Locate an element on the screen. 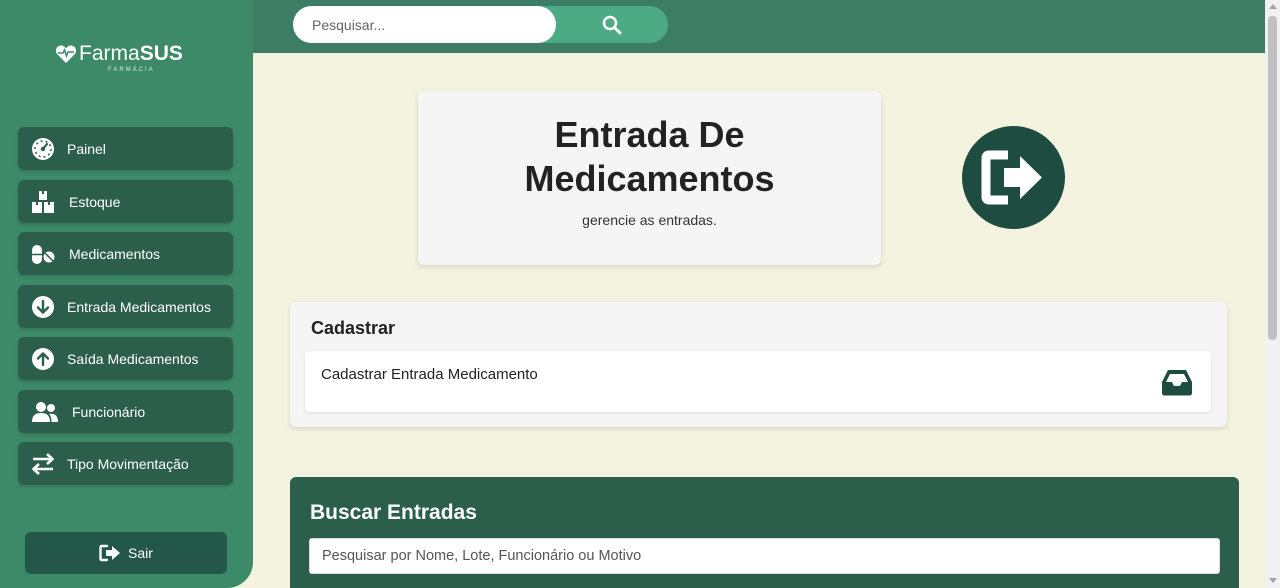  sidebar-item-tipo-movimentacao: Tipo Movimentação is located at coordinates (125, 463).